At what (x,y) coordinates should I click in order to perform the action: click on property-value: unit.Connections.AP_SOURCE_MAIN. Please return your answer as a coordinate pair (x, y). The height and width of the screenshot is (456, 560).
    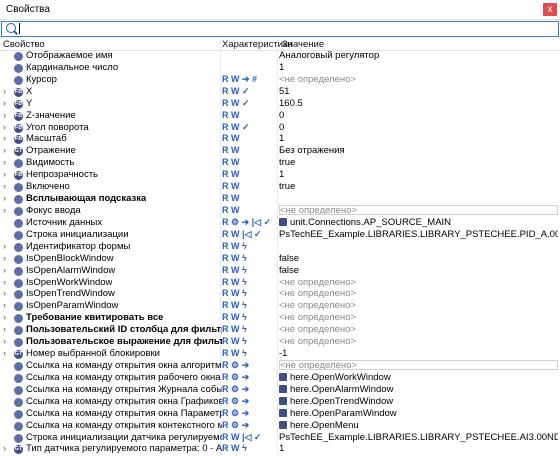
    Looking at the image, I should click on (418, 223).